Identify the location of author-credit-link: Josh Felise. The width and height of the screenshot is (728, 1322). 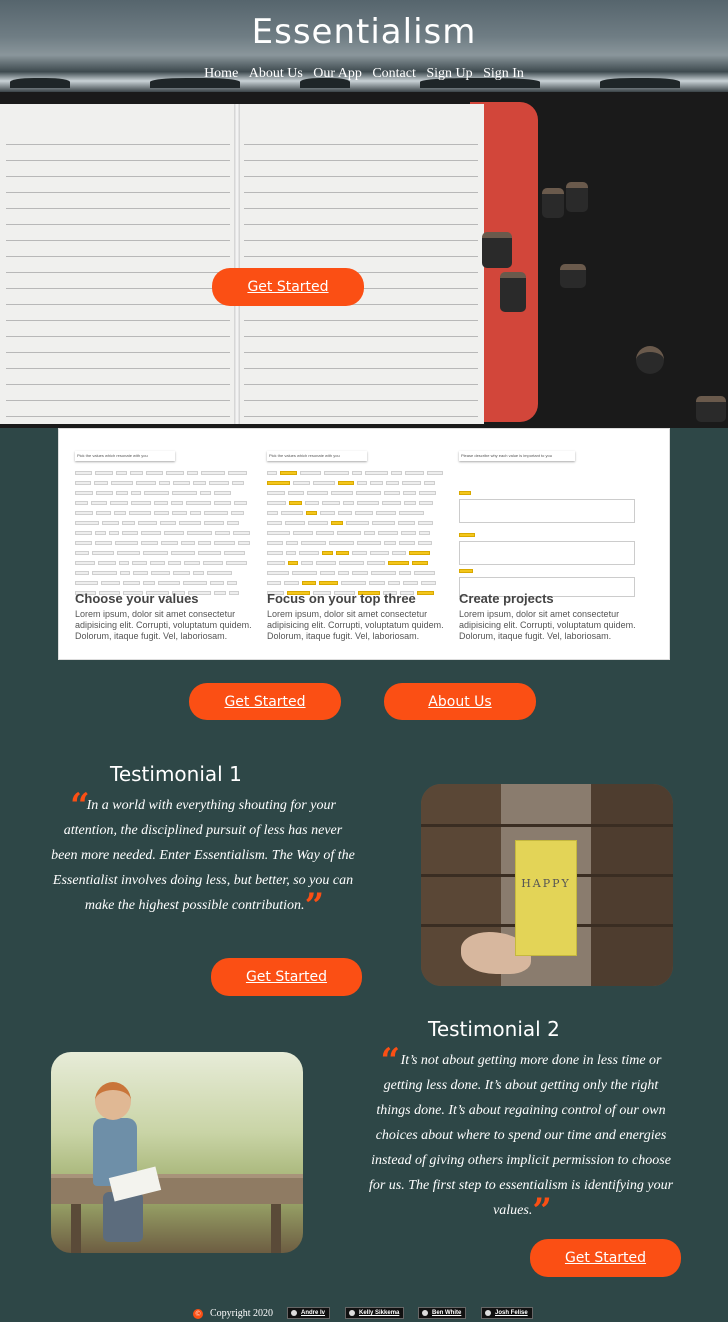
(507, 1313).